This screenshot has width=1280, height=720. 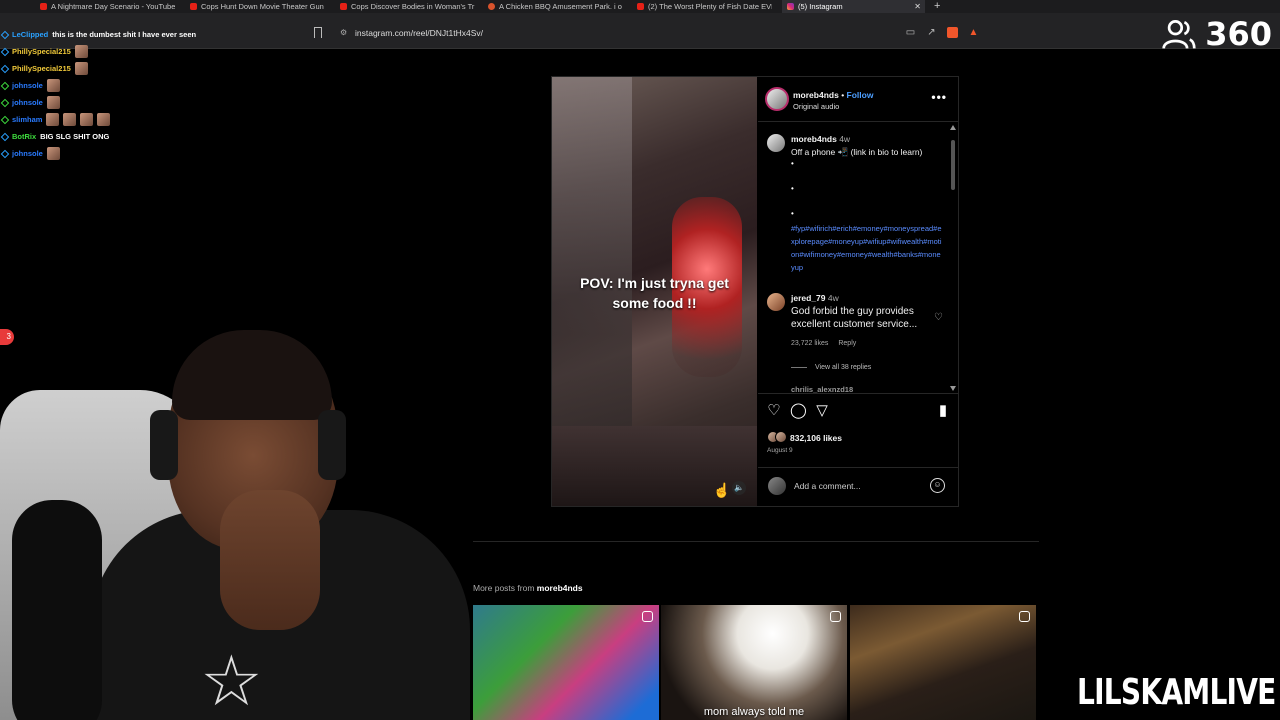 I want to click on follow-button: Follow, so click(x=860, y=95).